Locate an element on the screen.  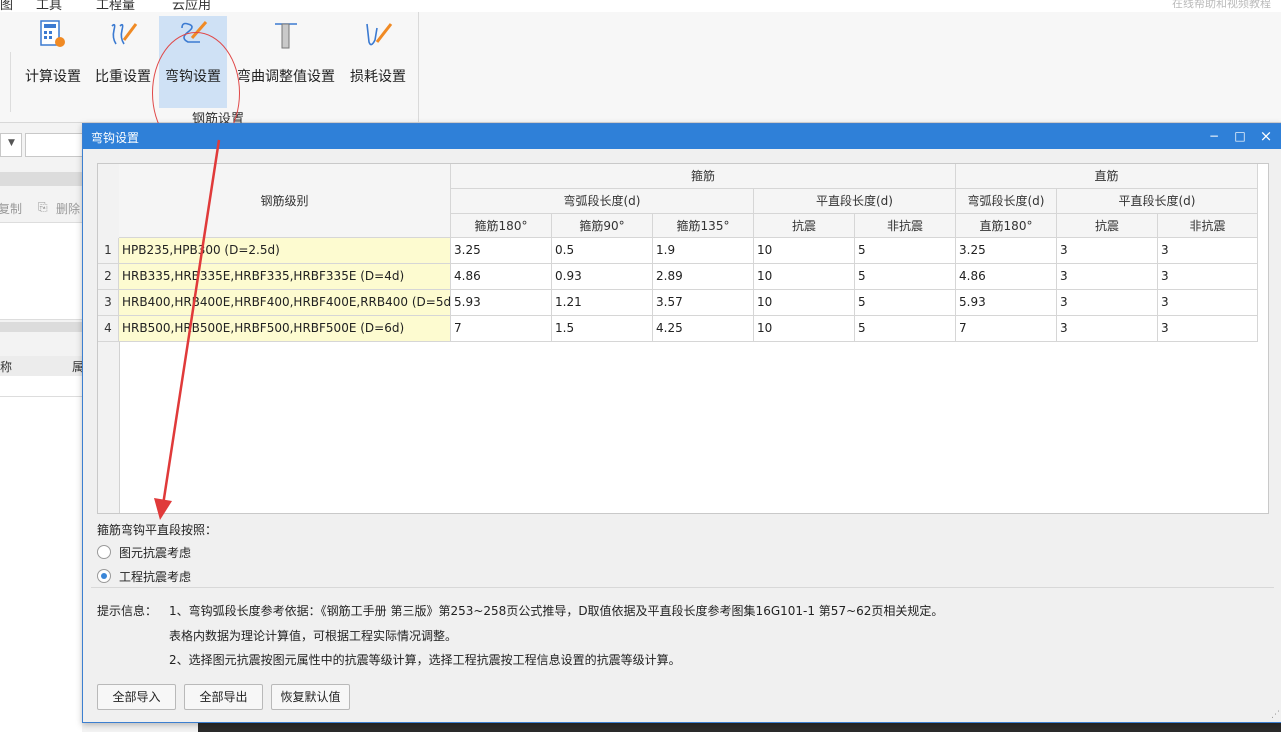
radio-button-selected is located at coordinates (104, 576).